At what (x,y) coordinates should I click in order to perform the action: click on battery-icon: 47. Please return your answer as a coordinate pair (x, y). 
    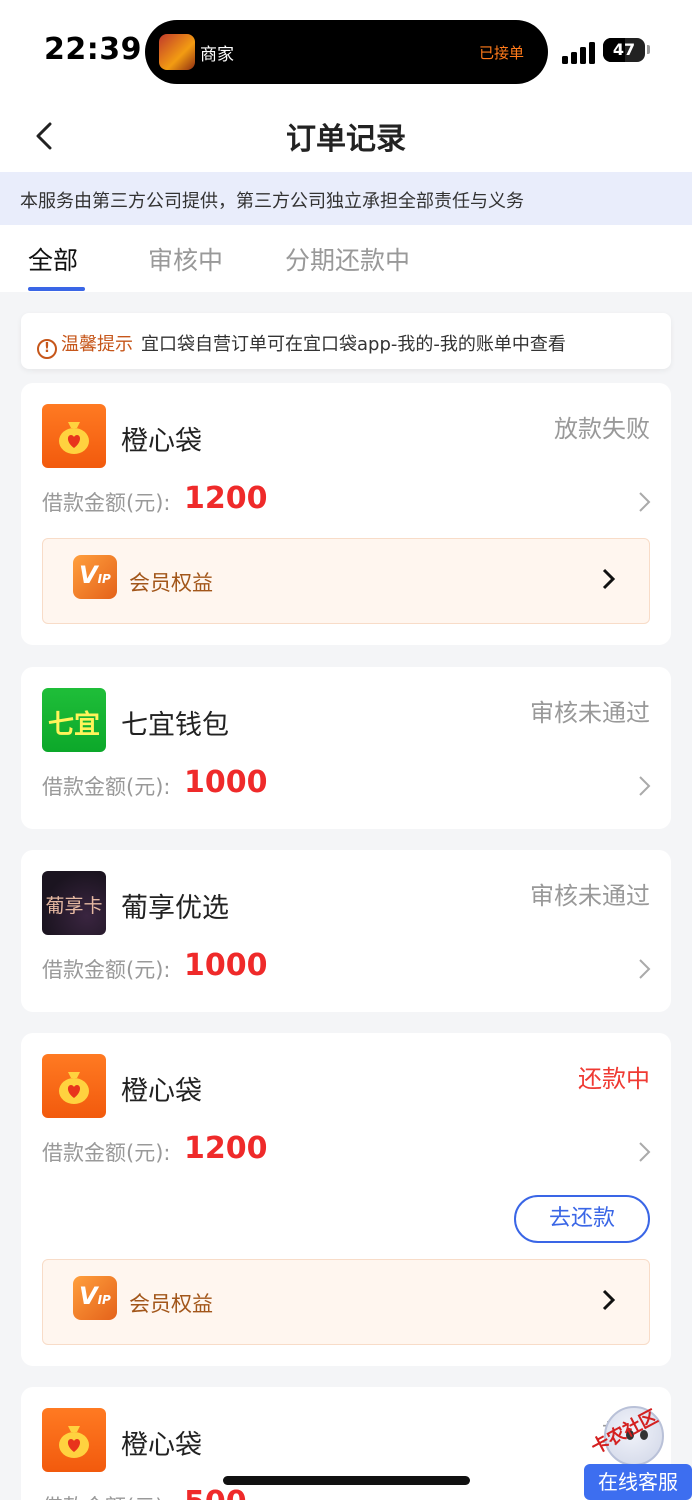
    Looking at the image, I should click on (624, 50).